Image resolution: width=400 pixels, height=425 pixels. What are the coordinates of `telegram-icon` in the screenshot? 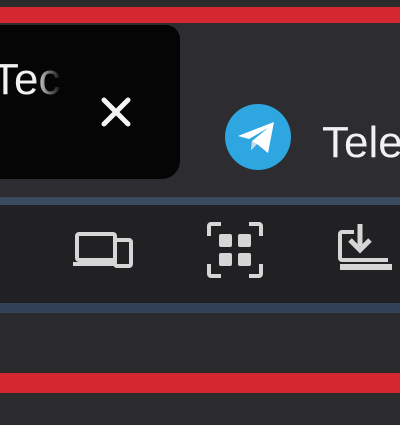 It's located at (258, 137).